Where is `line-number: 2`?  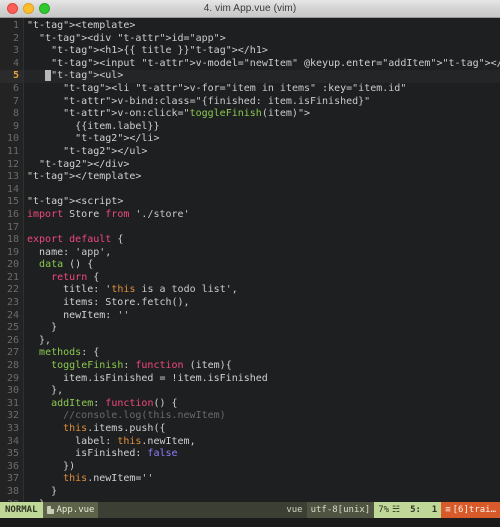
line-number: 2 is located at coordinates (15, 38).